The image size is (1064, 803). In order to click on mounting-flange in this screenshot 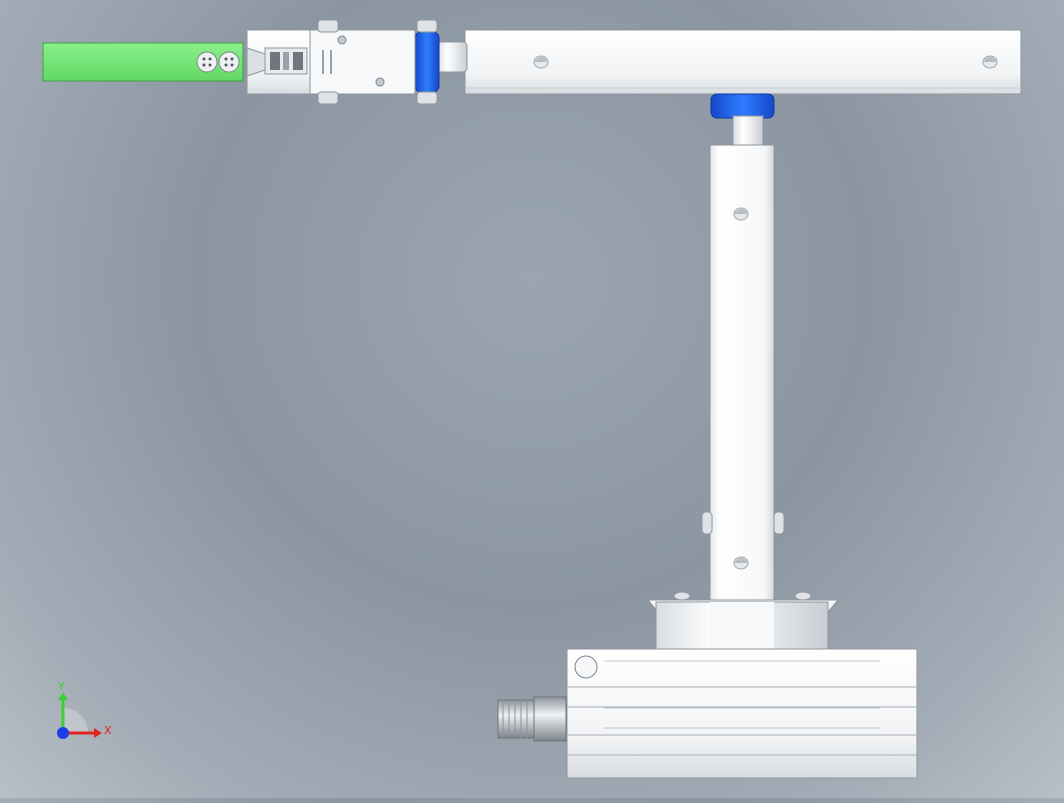, I will do `click(743, 621)`.